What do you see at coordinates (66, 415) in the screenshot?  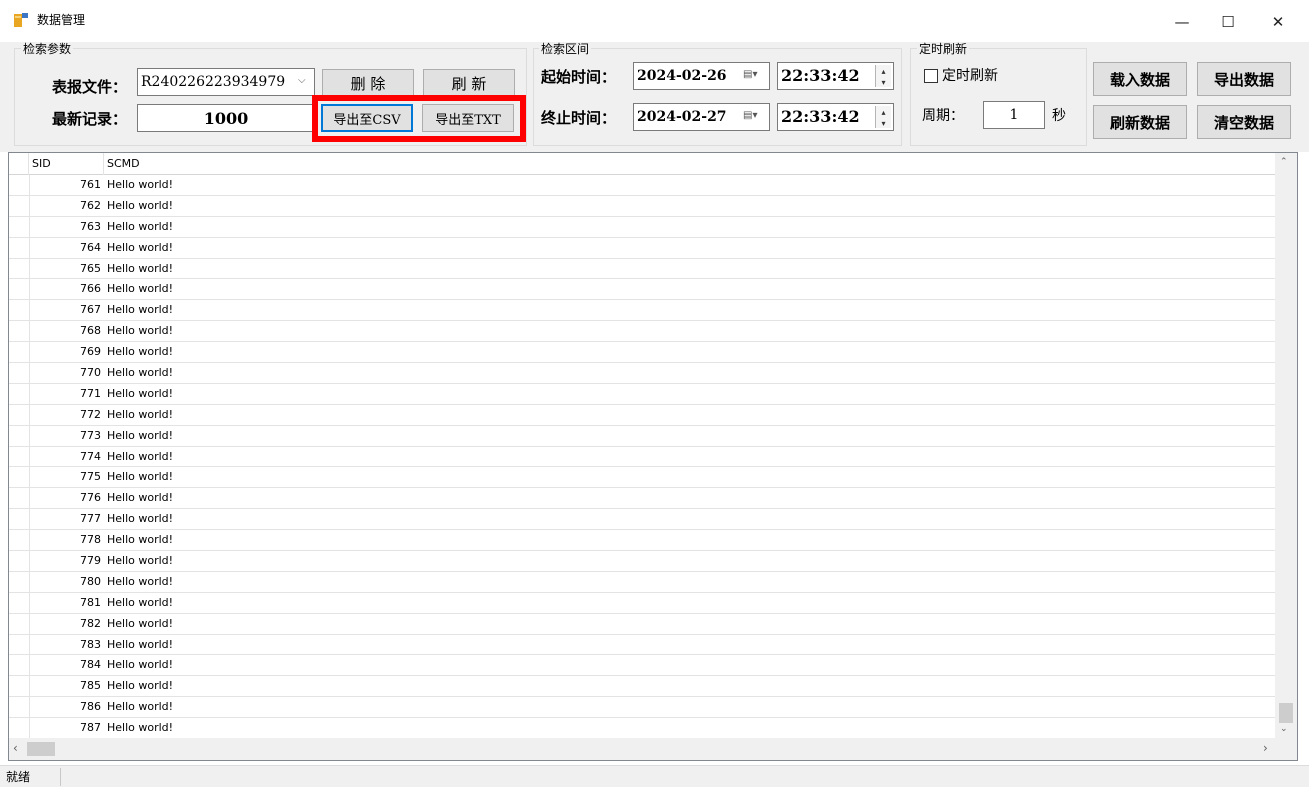 I see `cell-sid: 772` at bounding box center [66, 415].